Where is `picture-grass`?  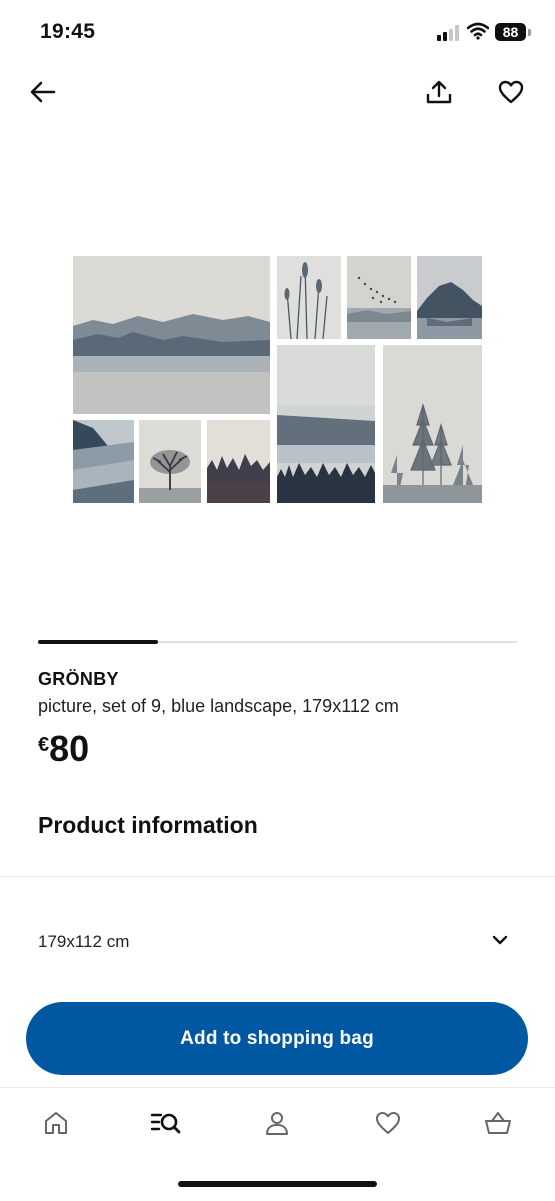 picture-grass is located at coordinates (309, 297).